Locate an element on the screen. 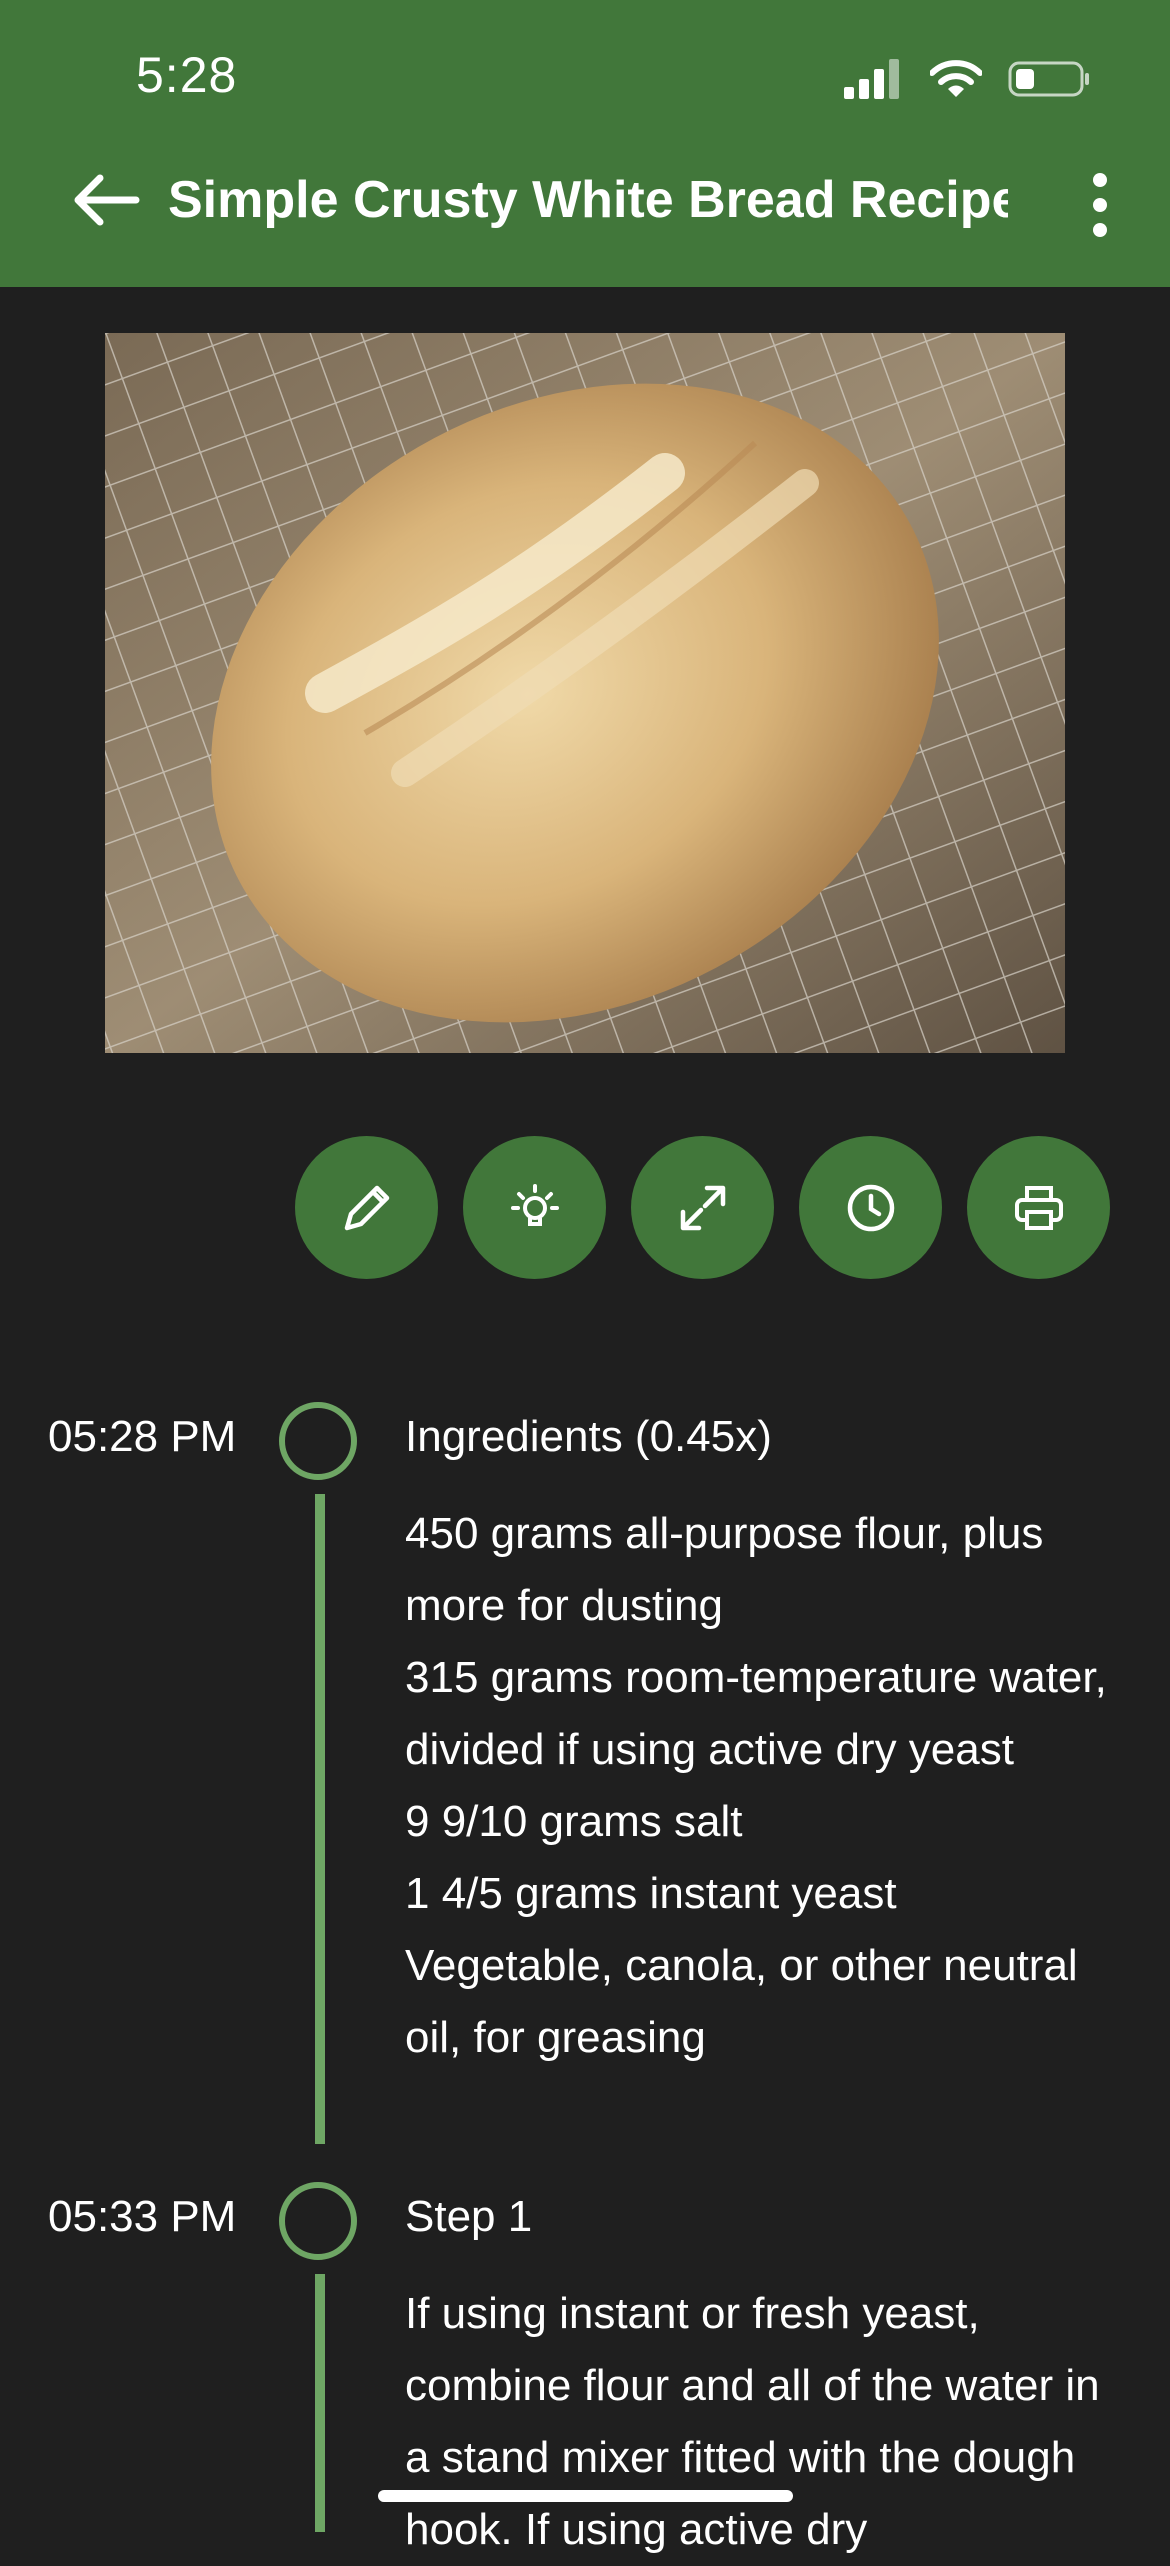  timeline-time: 05:28 PM is located at coordinates (142, 1436).